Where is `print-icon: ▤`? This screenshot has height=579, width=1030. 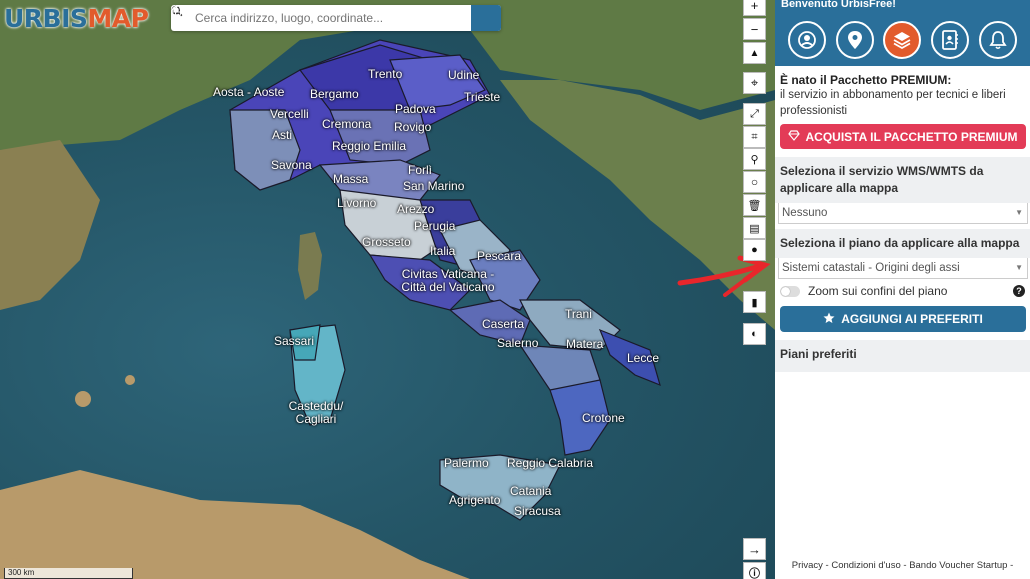
print-icon: ▤ is located at coordinates (754, 228).